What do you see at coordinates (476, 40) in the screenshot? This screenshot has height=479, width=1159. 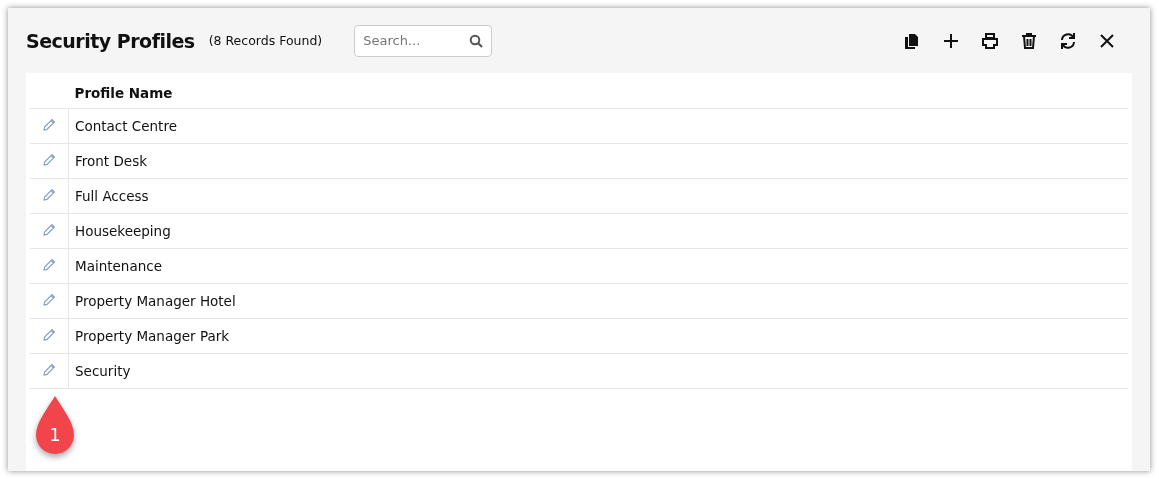 I see `search-icon` at bounding box center [476, 40].